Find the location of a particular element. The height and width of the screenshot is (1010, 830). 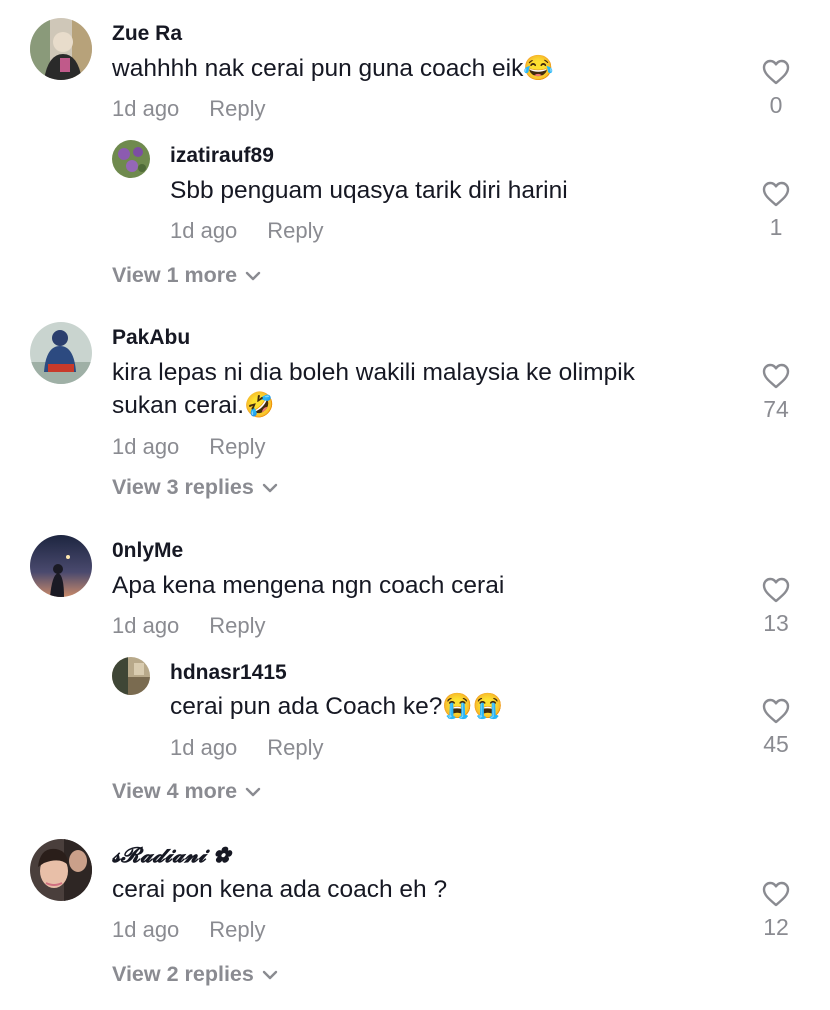

like-count: 12 is located at coordinates (776, 927).